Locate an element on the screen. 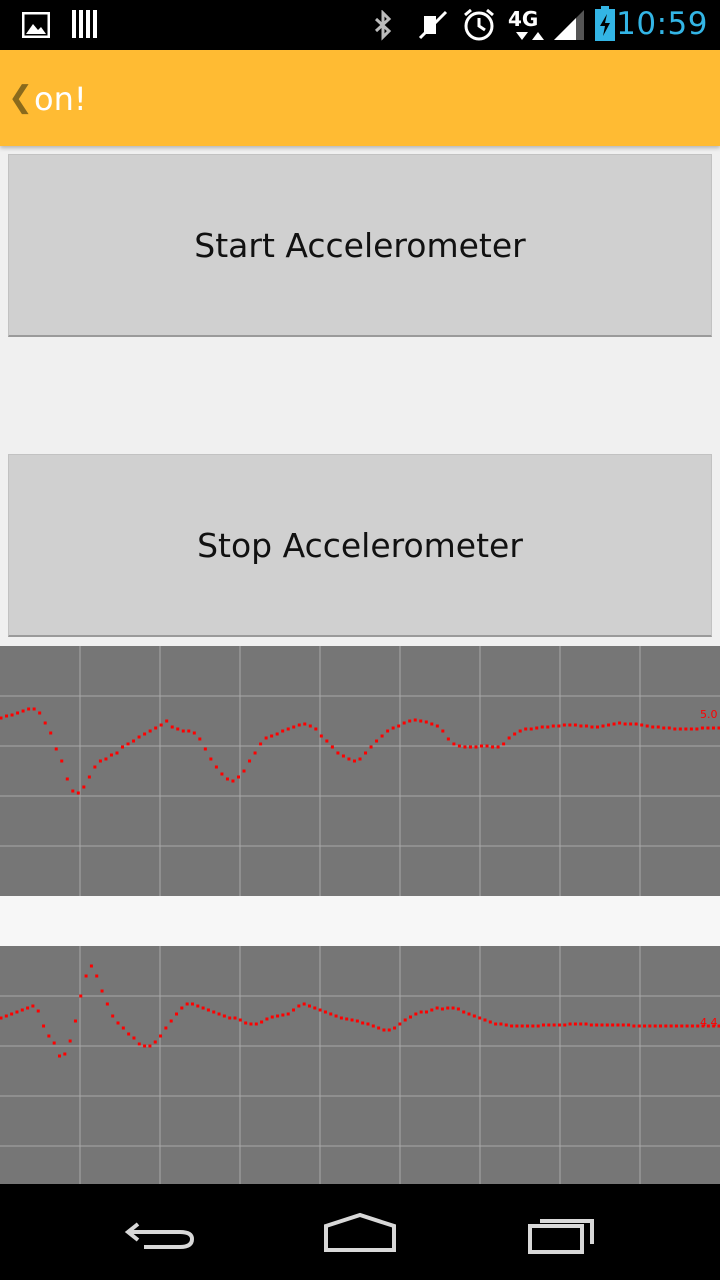 The height and width of the screenshot is (1280, 720). svg-text: 4G is located at coordinates (523, 19).